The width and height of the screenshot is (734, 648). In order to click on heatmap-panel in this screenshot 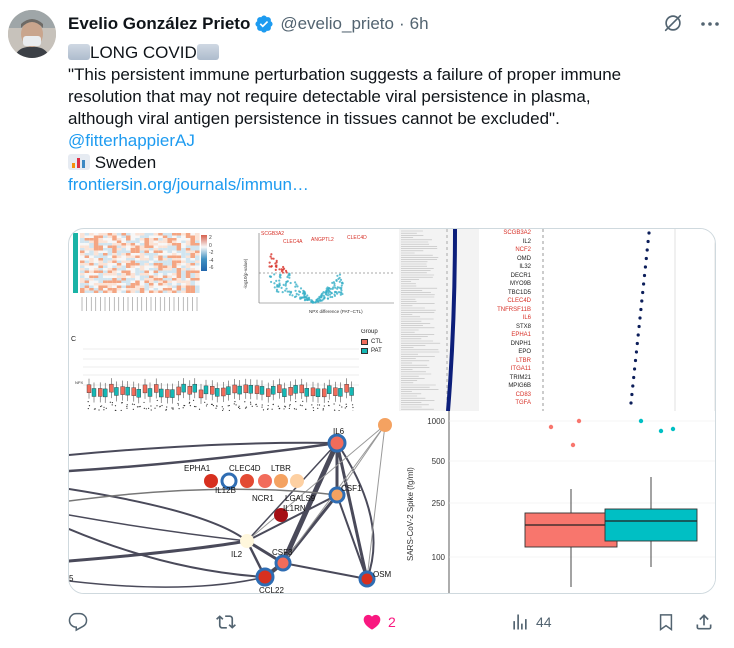, I will do `click(144, 279)`.